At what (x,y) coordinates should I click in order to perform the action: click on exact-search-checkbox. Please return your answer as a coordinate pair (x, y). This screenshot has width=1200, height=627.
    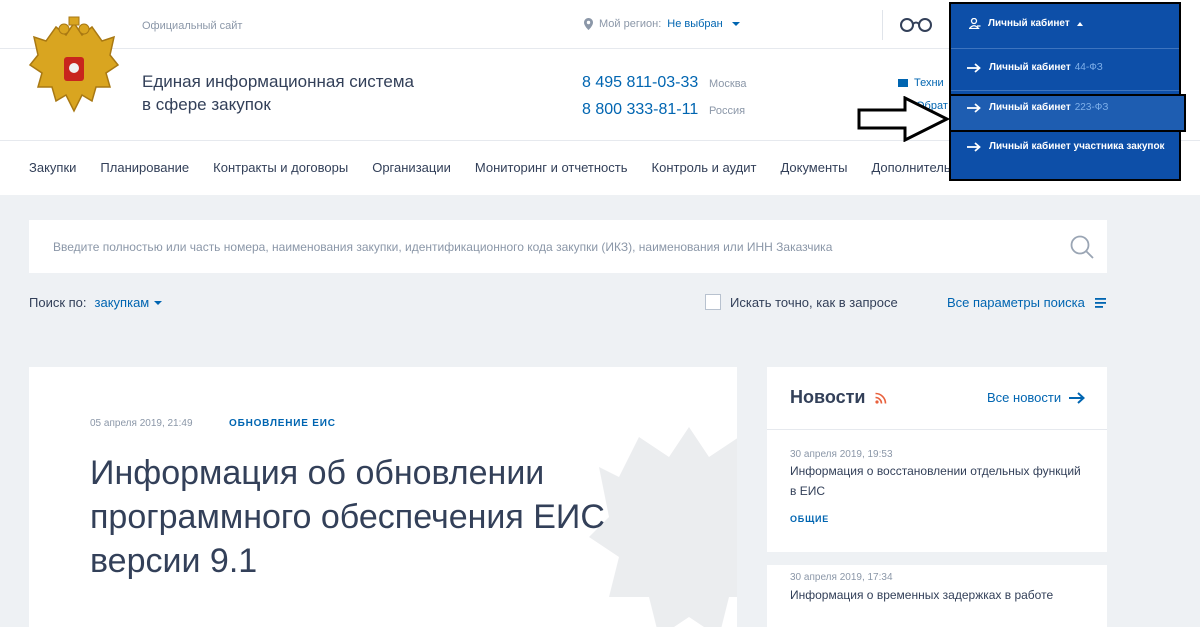
    Looking at the image, I should click on (713, 302).